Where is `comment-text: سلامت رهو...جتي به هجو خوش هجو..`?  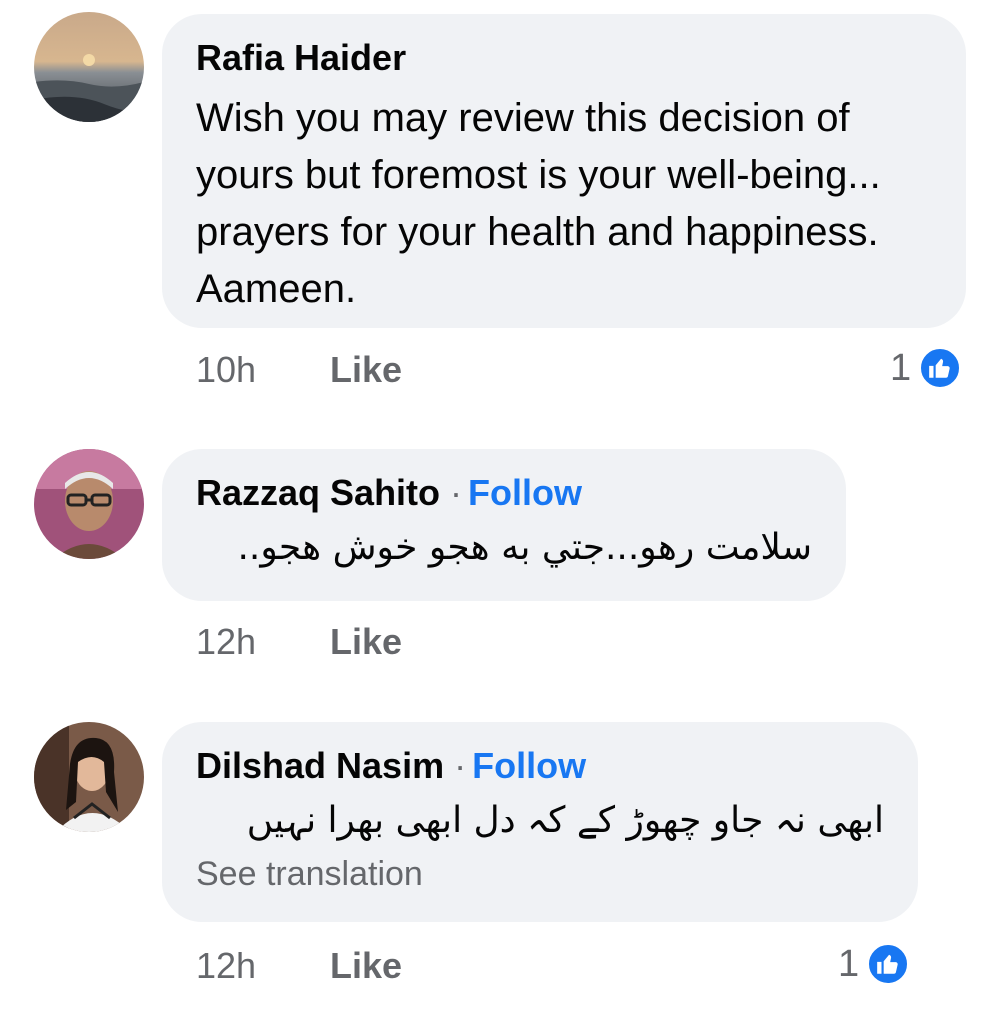 comment-text: سلامت رهو...جتي به هجو خوش هجو.. is located at coordinates (524, 547).